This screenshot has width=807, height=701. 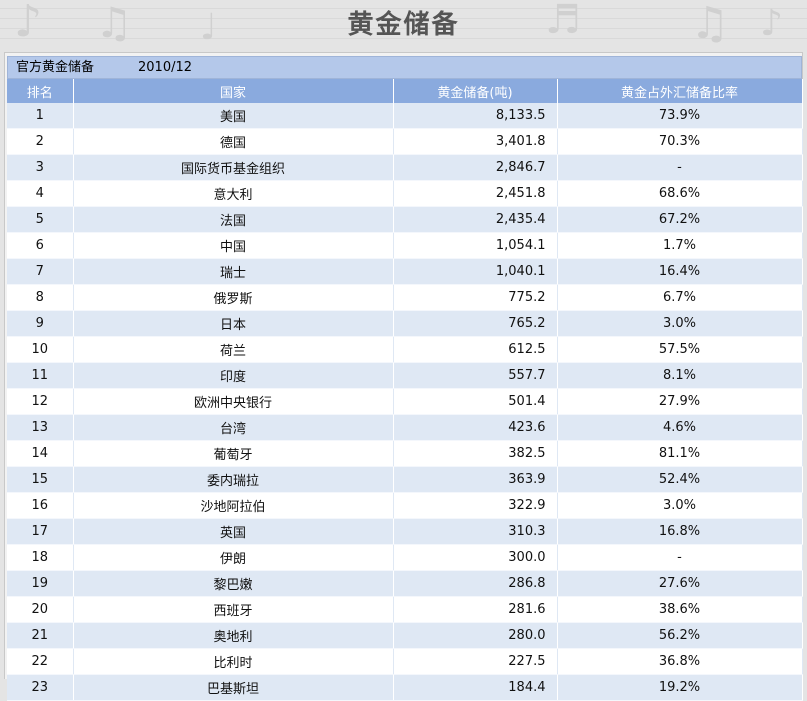 I want to click on rank-cell: 22, so click(x=40, y=661).